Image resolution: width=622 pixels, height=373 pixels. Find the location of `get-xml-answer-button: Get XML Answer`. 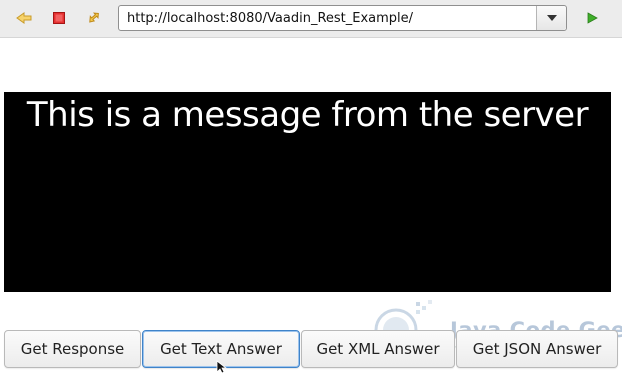

get-xml-answer-button: Get XML Answer is located at coordinates (378, 349).